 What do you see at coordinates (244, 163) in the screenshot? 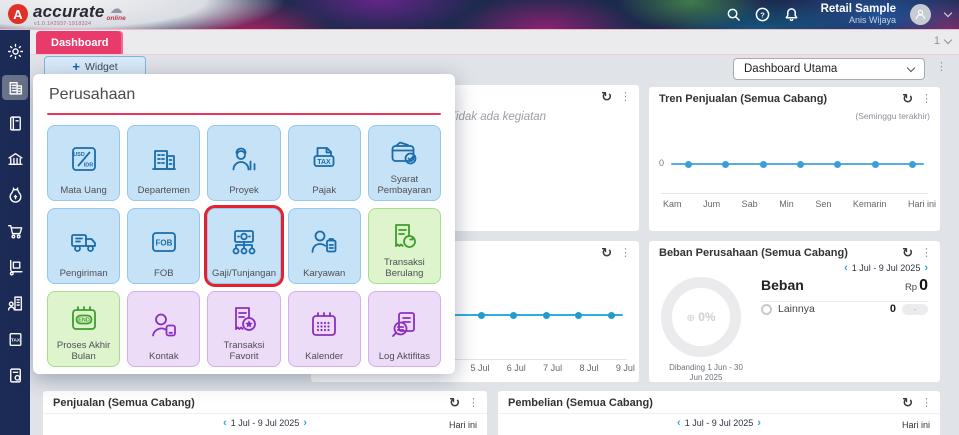
I see `tile-proyek: Proyek` at bounding box center [244, 163].